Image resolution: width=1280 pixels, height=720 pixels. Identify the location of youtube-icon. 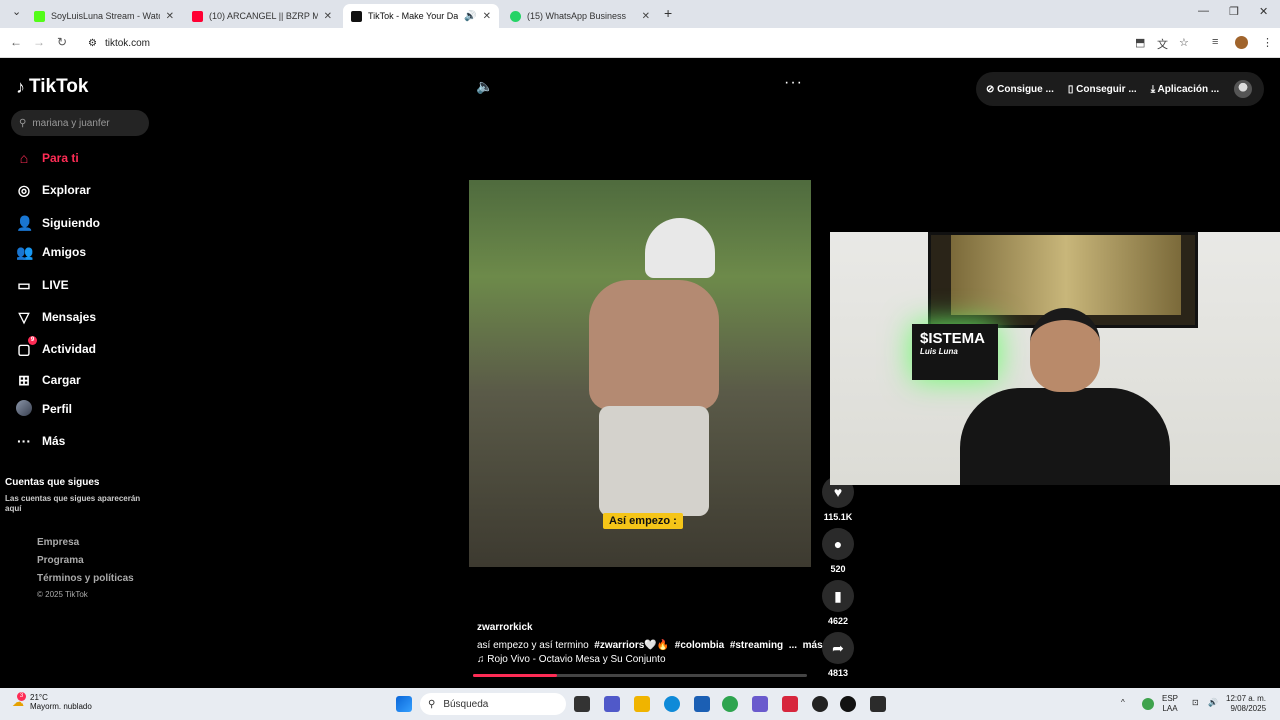
(197, 16).